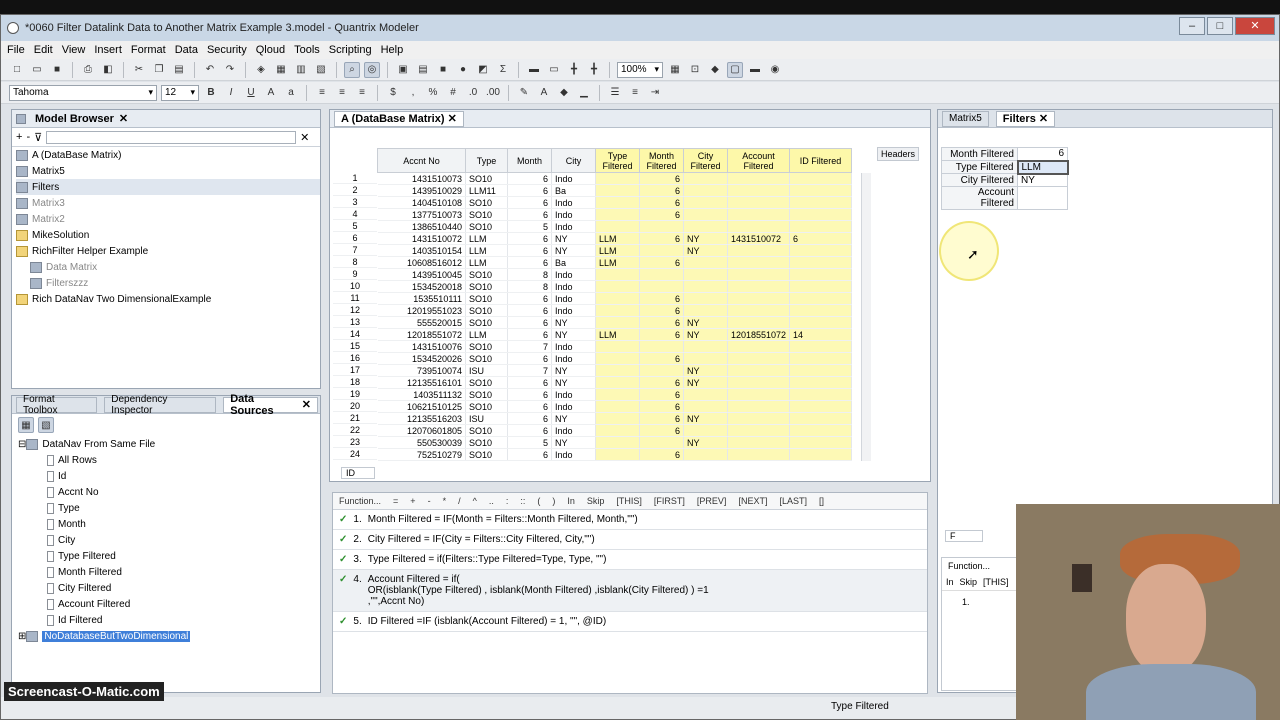  What do you see at coordinates (355, 202) in the screenshot?
I see `row-number: 3` at bounding box center [355, 202].